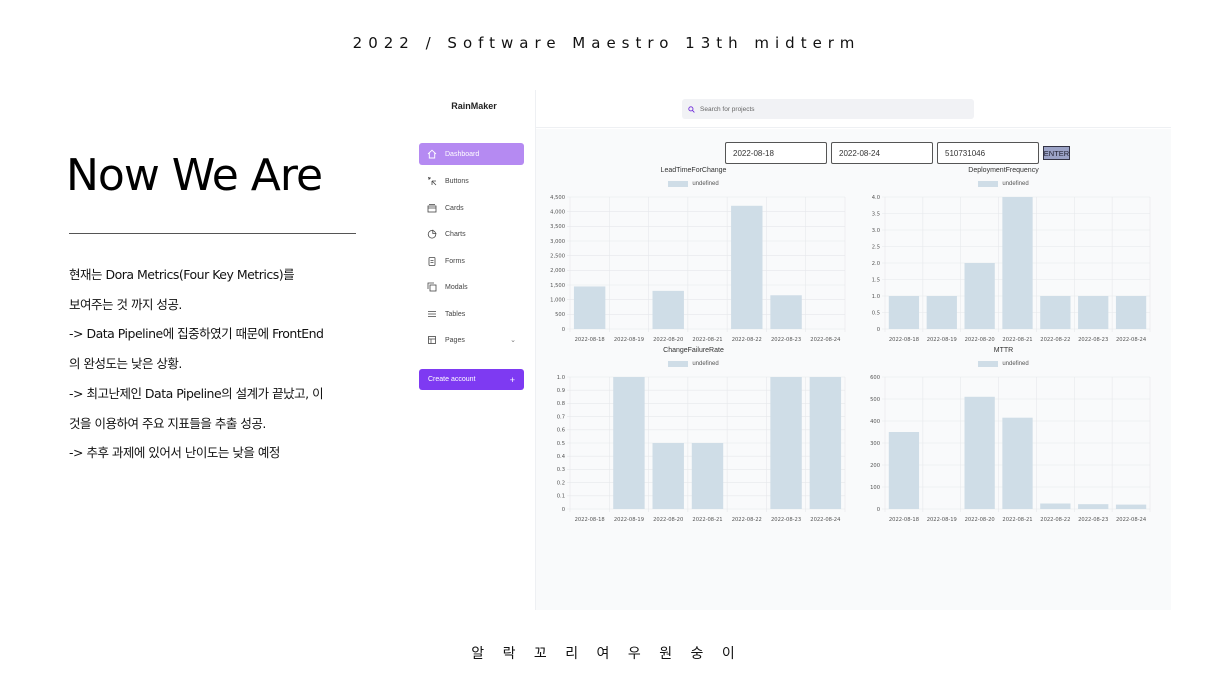  I want to click on sidebar-item-dashboard: Dashboard, so click(471, 154).